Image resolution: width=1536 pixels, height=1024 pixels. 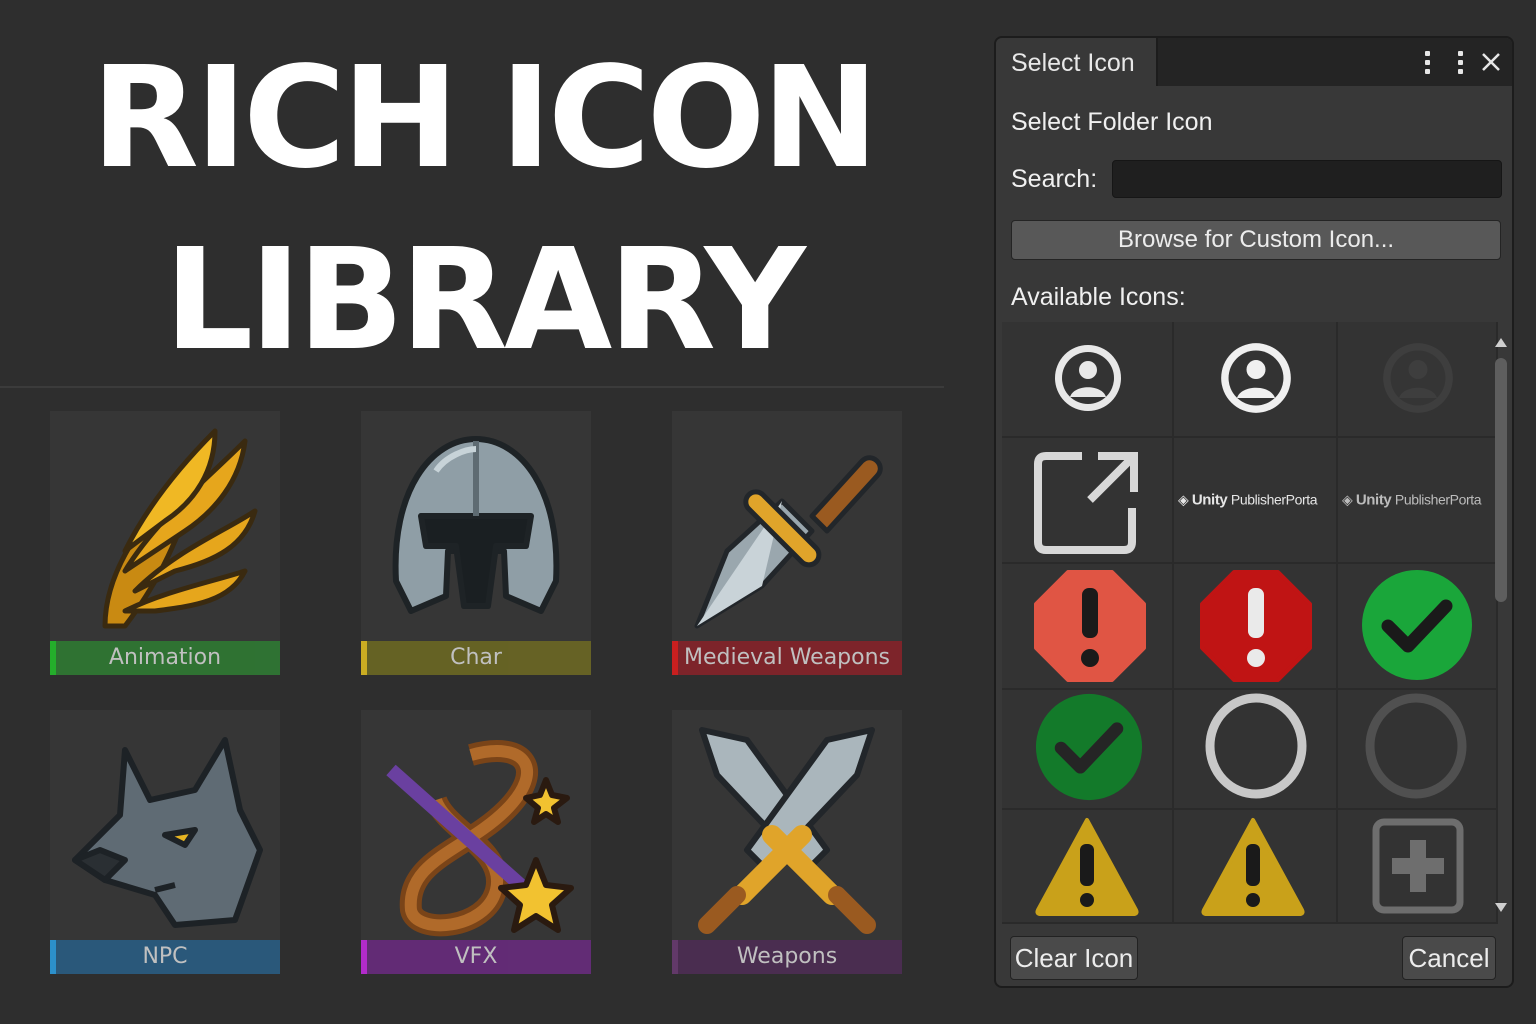 I want to click on search-input, so click(x=1307, y=179).